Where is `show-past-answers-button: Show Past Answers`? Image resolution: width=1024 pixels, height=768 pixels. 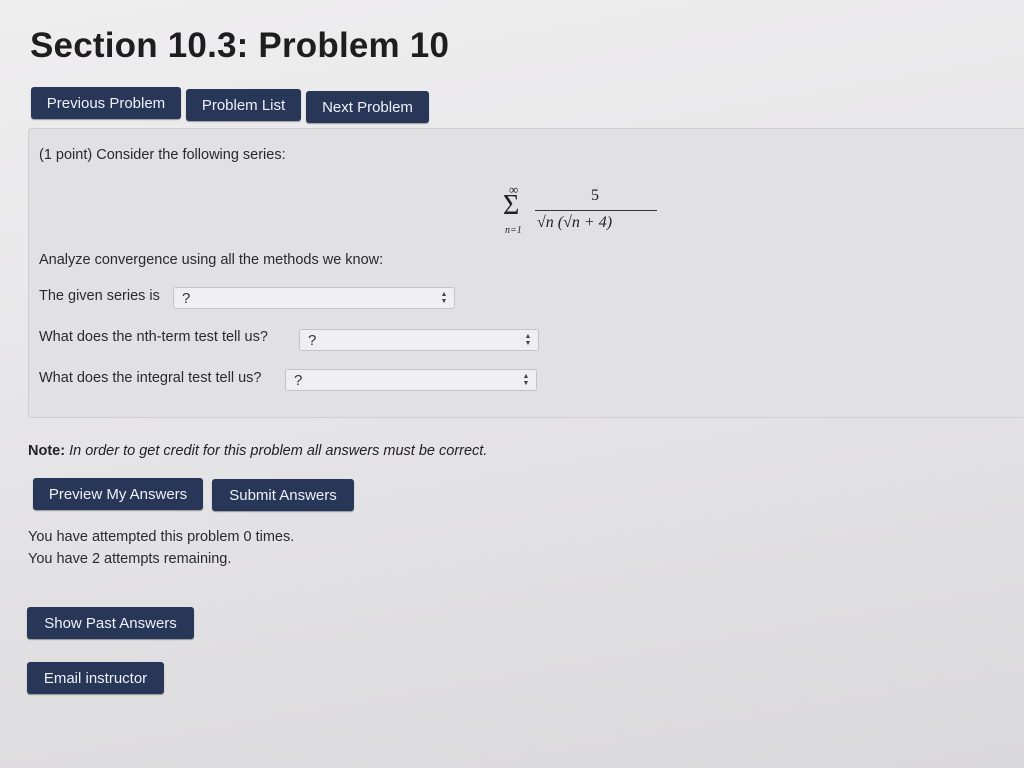 show-past-answers-button: Show Past Answers is located at coordinates (110, 623).